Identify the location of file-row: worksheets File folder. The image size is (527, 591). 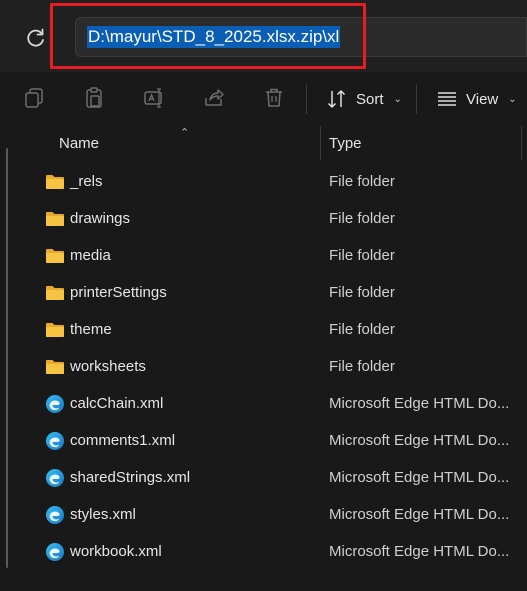
(263, 367).